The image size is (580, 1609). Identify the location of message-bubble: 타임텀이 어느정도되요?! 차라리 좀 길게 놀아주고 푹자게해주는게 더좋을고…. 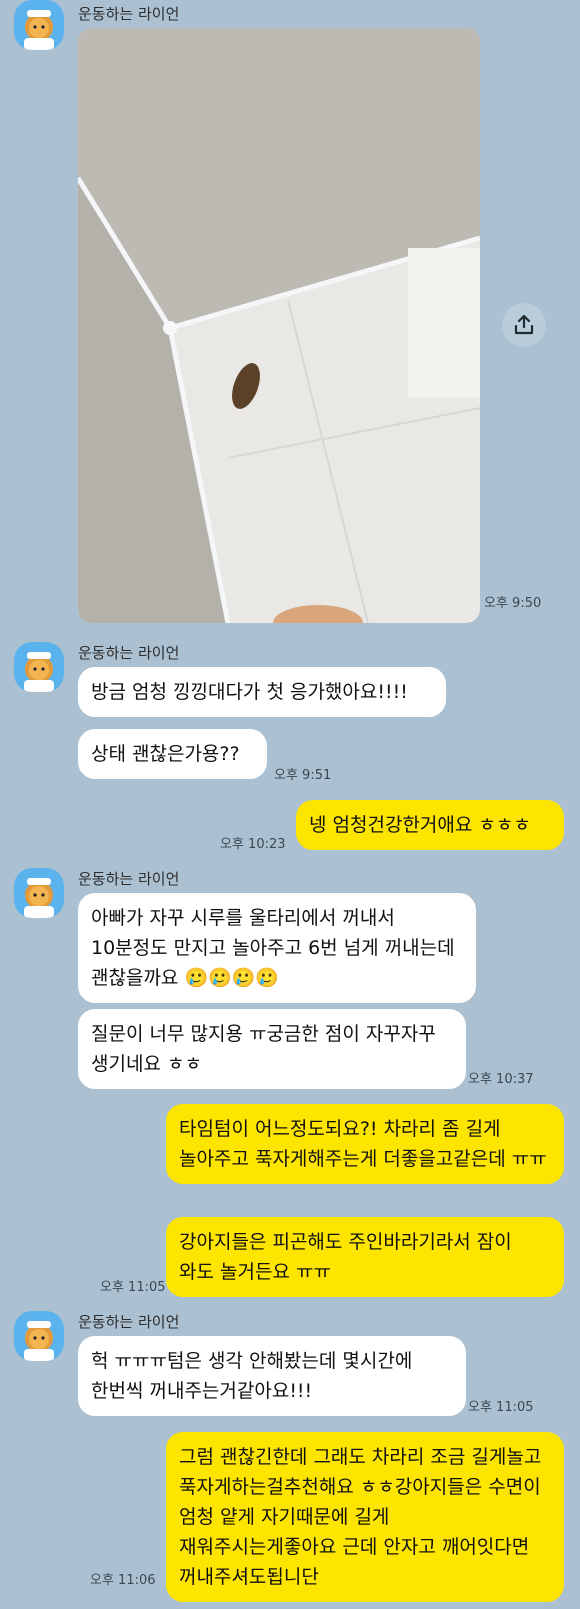
(365, 1144).